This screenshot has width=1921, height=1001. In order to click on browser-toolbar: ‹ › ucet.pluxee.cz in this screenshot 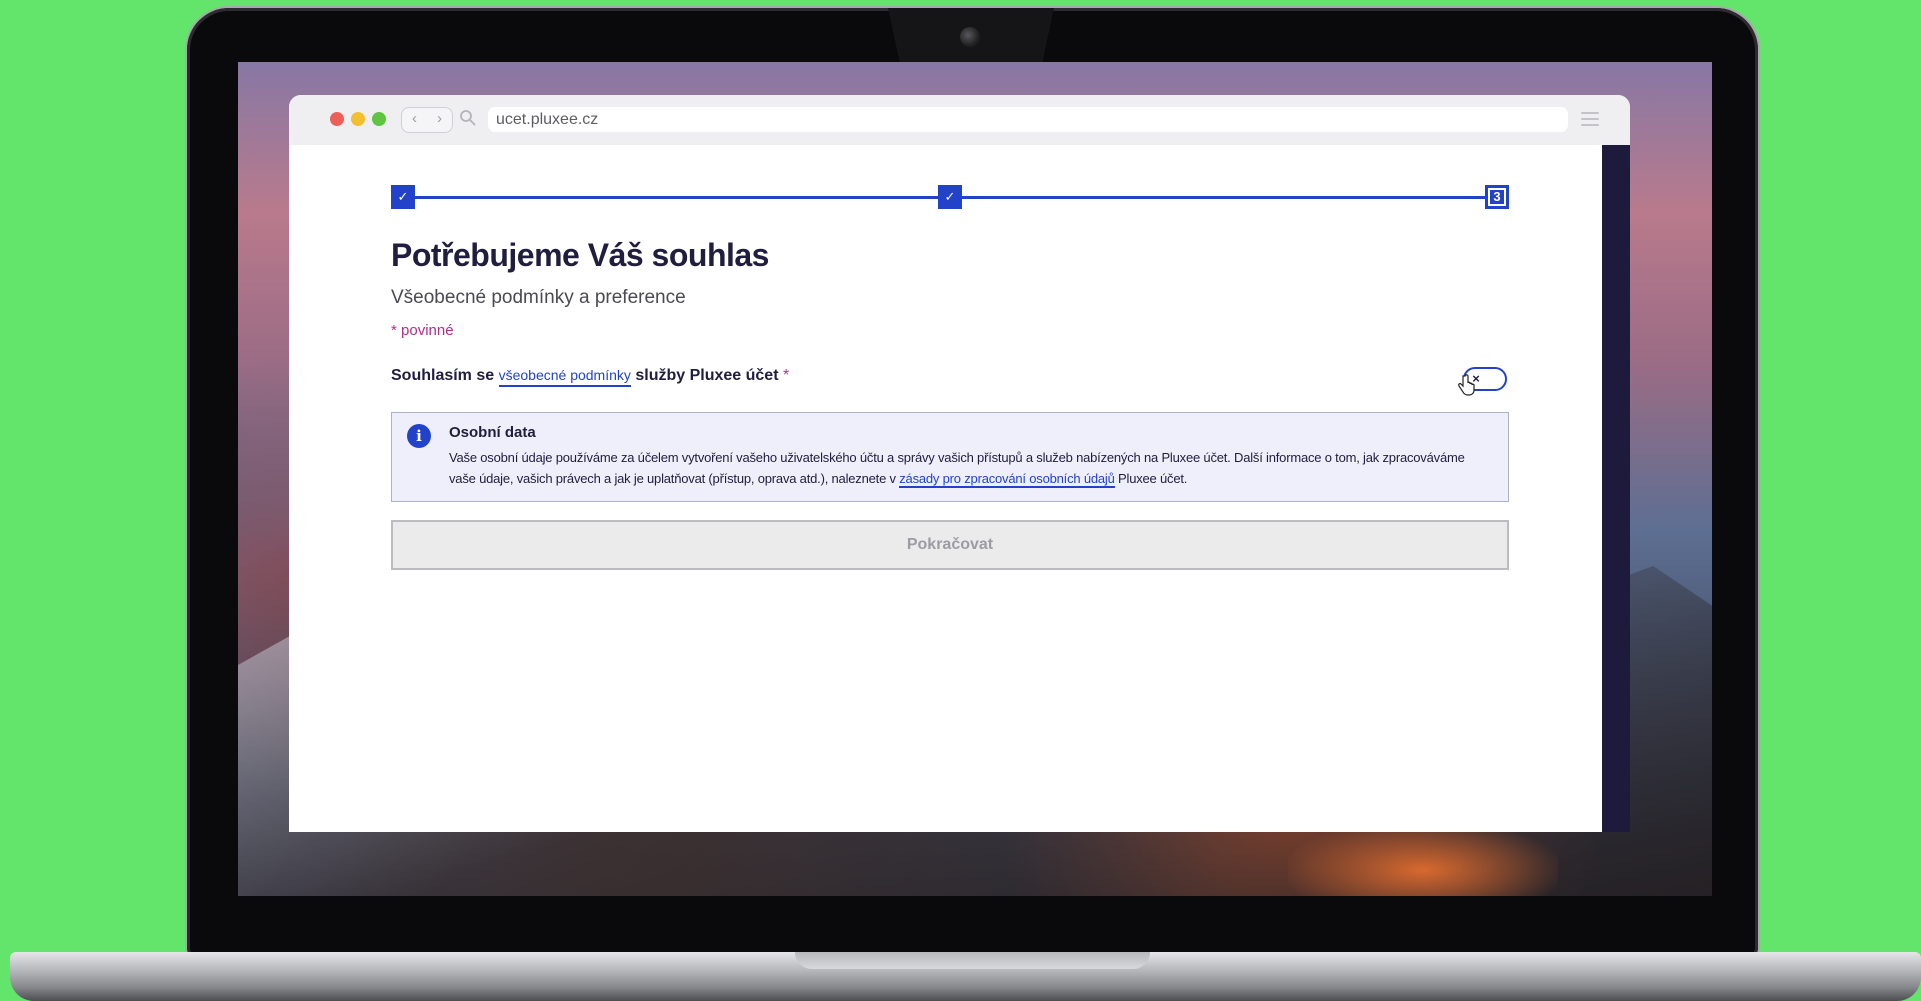, I will do `click(959, 120)`.